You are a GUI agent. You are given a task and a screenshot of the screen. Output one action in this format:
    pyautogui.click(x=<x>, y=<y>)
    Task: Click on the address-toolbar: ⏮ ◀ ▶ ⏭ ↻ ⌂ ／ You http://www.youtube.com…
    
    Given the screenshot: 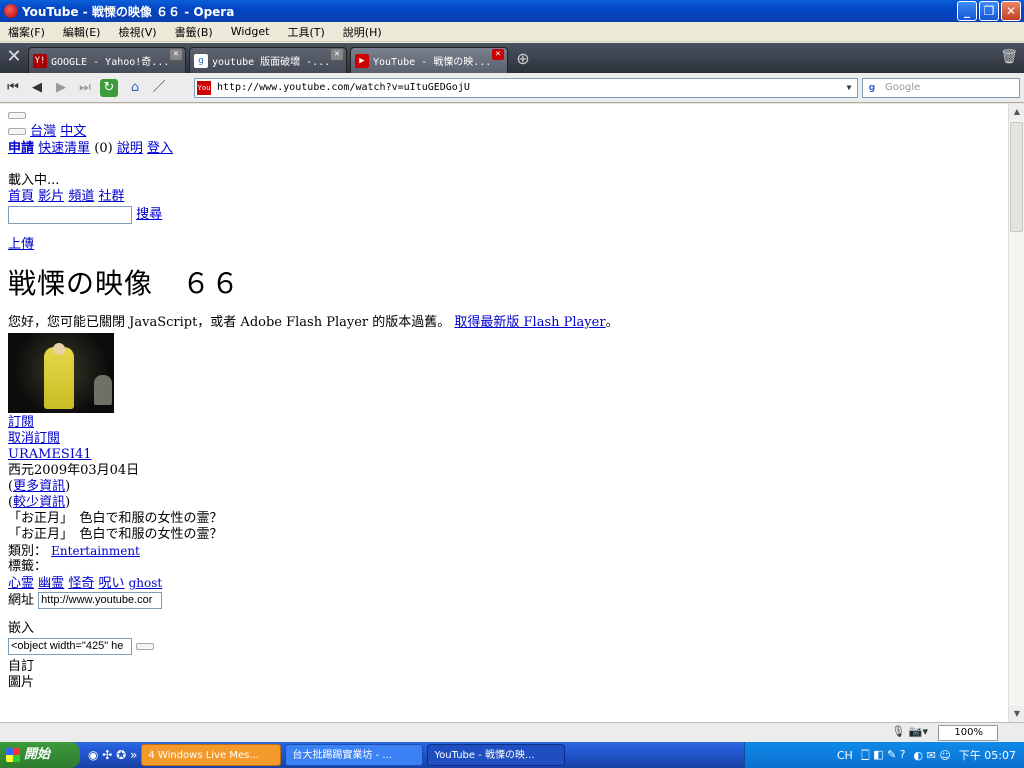 What is the action you would take?
    pyautogui.click(x=512, y=88)
    